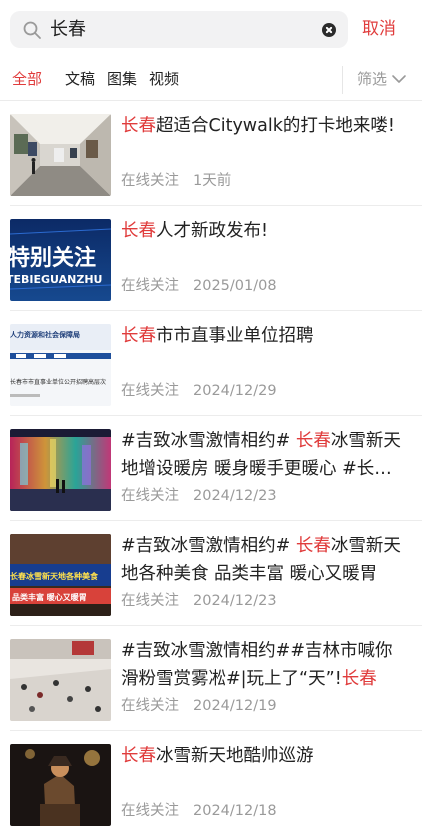 The image size is (422, 834). I want to click on list-item: 长春冰雪新天地酷帅巡游 在线关注 2024/12/18, so click(211, 782).